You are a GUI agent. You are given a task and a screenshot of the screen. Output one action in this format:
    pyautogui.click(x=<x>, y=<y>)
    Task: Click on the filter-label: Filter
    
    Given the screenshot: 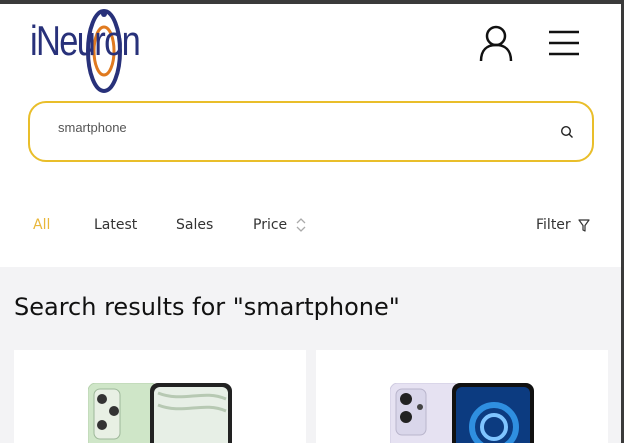 What is the action you would take?
    pyautogui.click(x=553, y=225)
    